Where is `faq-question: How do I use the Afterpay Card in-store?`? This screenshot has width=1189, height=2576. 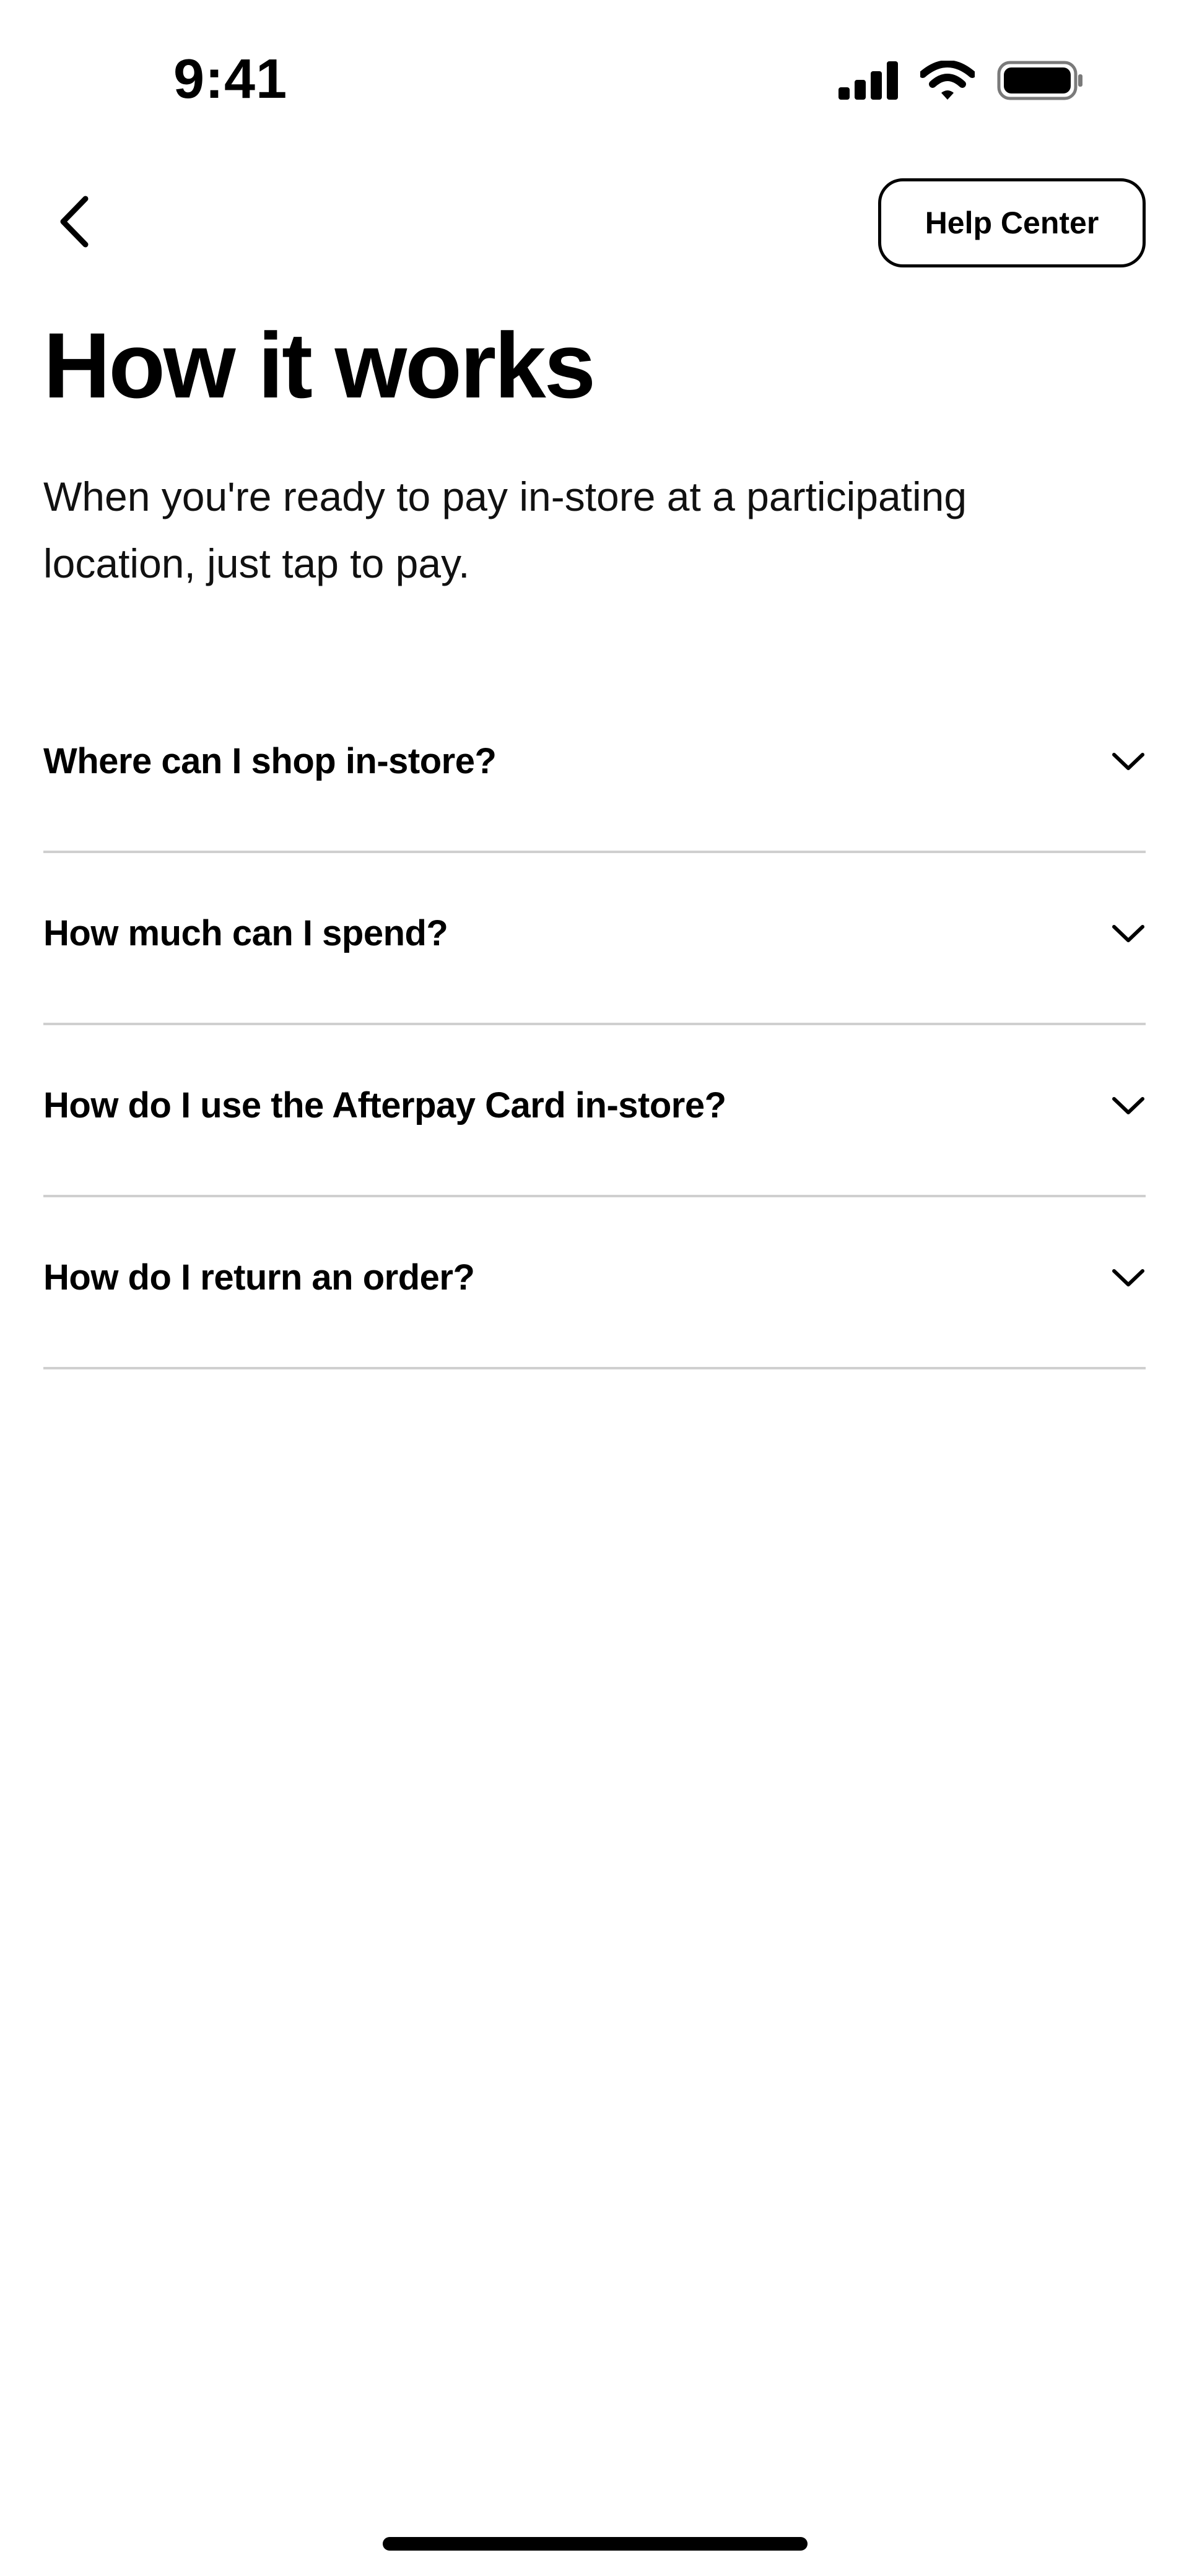 faq-question: How do I use the Afterpay Card in-store? is located at coordinates (384, 1105).